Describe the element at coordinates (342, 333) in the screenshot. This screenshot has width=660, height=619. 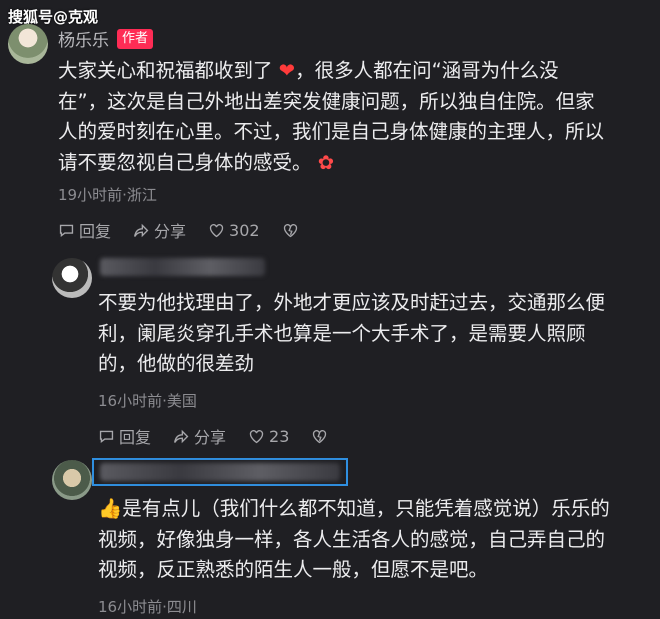
I see `comment-line: 利，阑尾炎穿孔手术也算是一个大手术了，是需要人照顾` at that location.